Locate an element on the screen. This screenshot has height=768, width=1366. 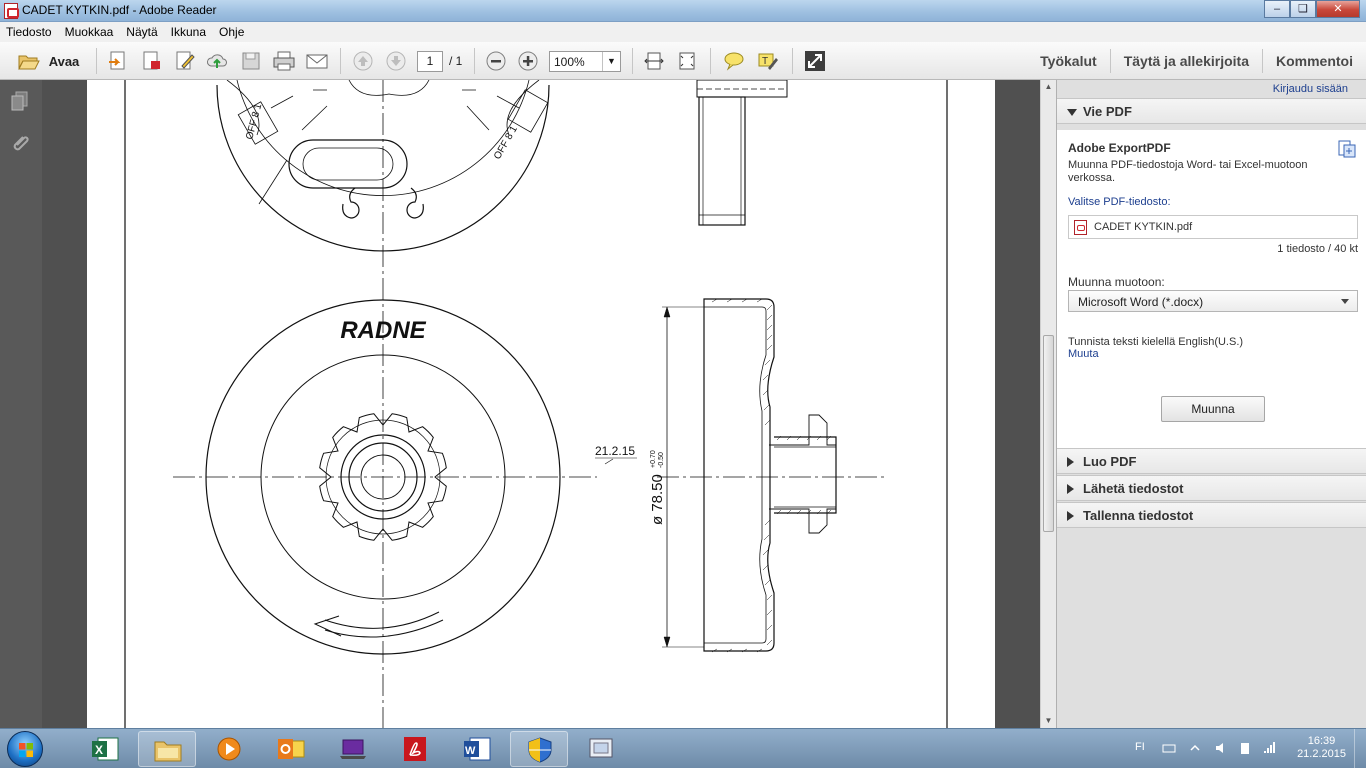
create-pdf-icon is located at coordinates (151, 60).